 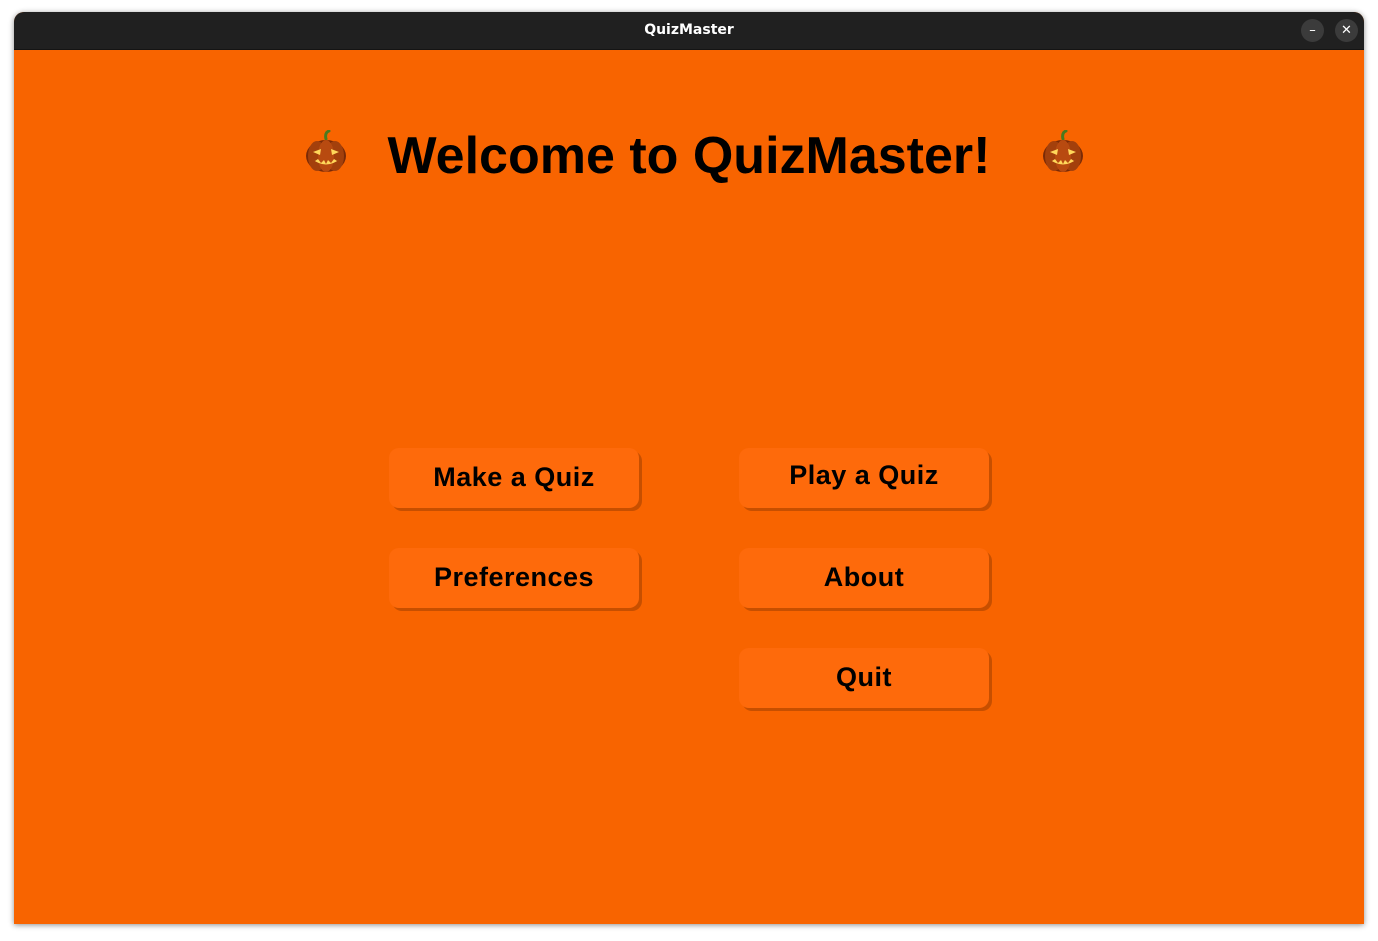 What do you see at coordinates (514, 478) in the screenshot?
I see `make-quiz-button: Make a Quiz` at bounding box center [514, 478].